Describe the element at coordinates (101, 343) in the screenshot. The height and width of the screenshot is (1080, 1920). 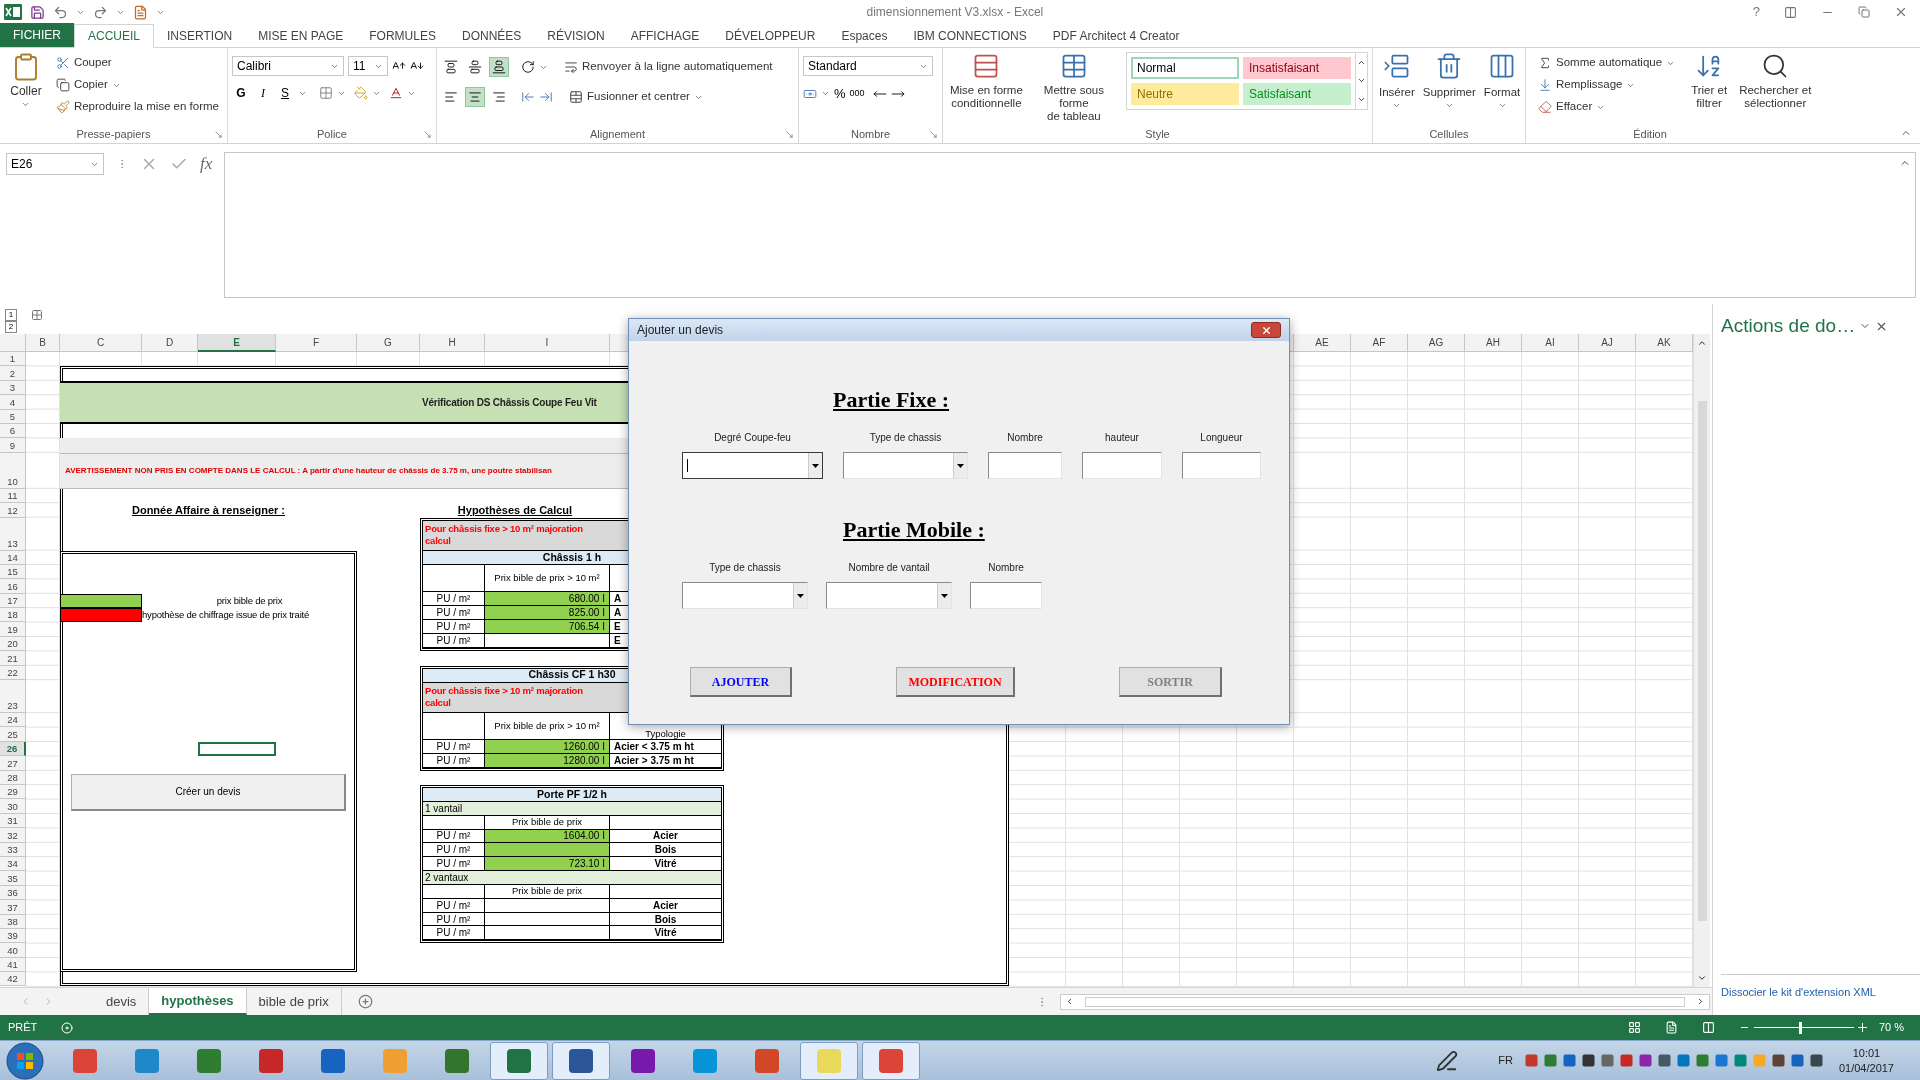
I see `column-header: C` at that location.